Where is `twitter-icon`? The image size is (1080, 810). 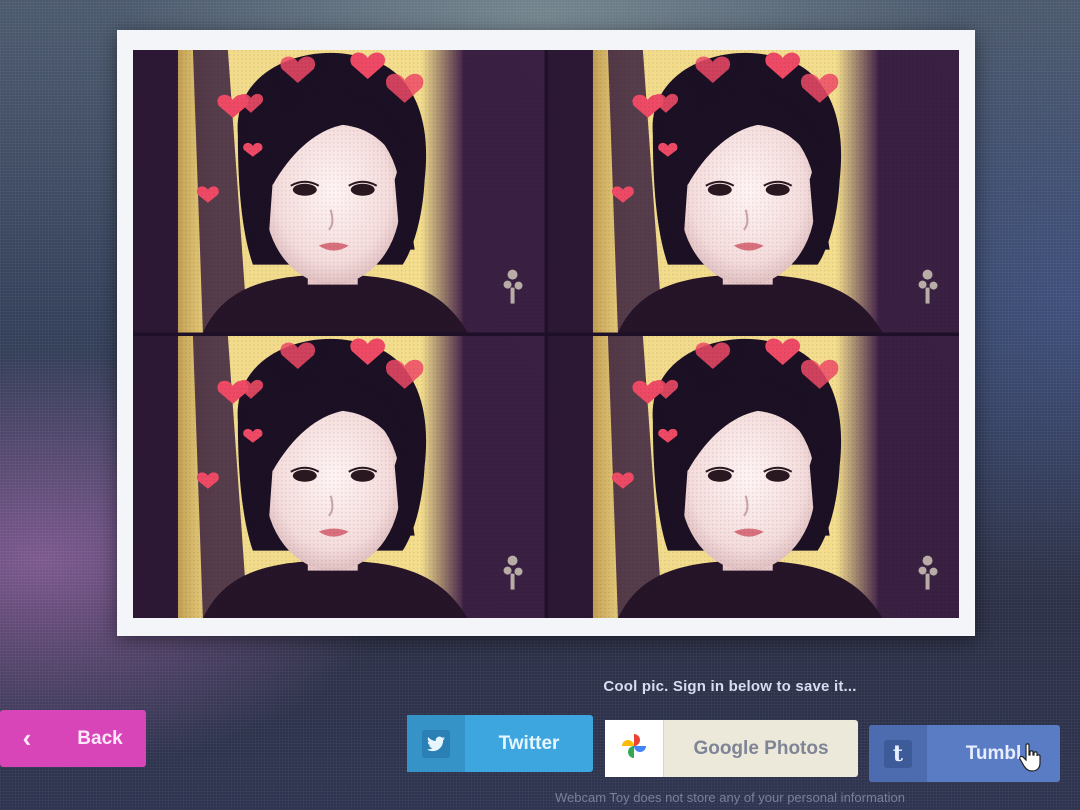
twitter-icon is located at coordinates (436, 743).